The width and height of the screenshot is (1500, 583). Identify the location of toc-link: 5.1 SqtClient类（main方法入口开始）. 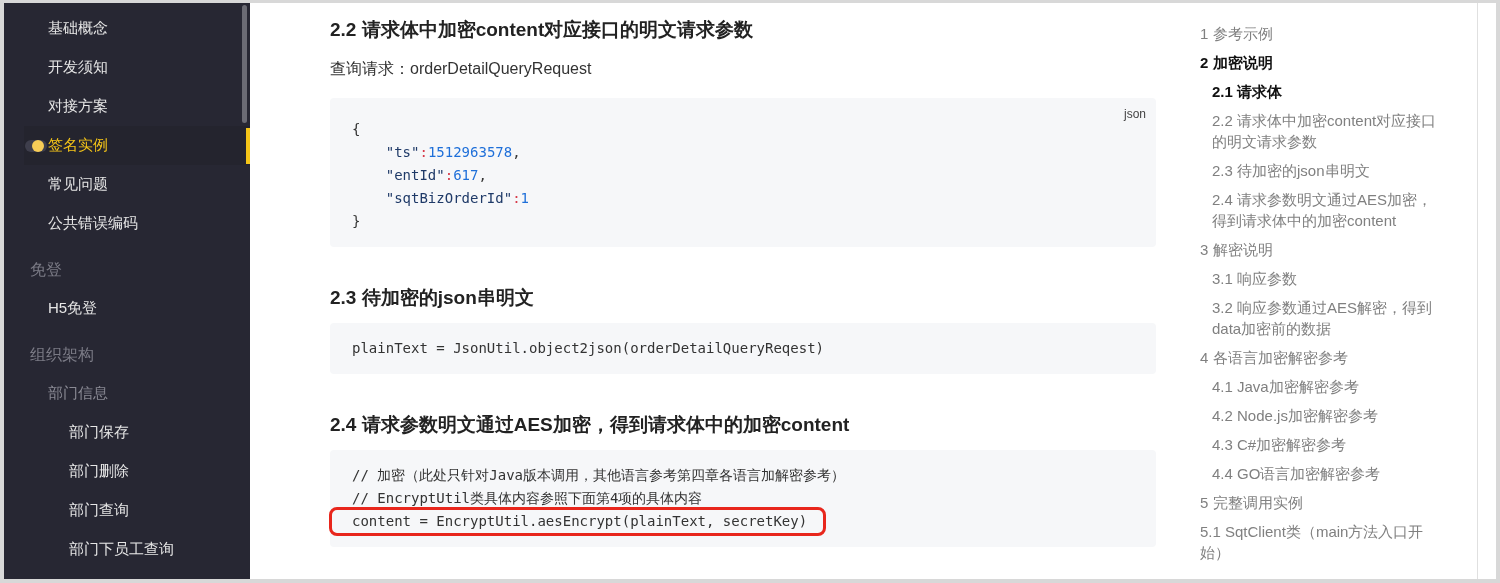
(1315, 542).